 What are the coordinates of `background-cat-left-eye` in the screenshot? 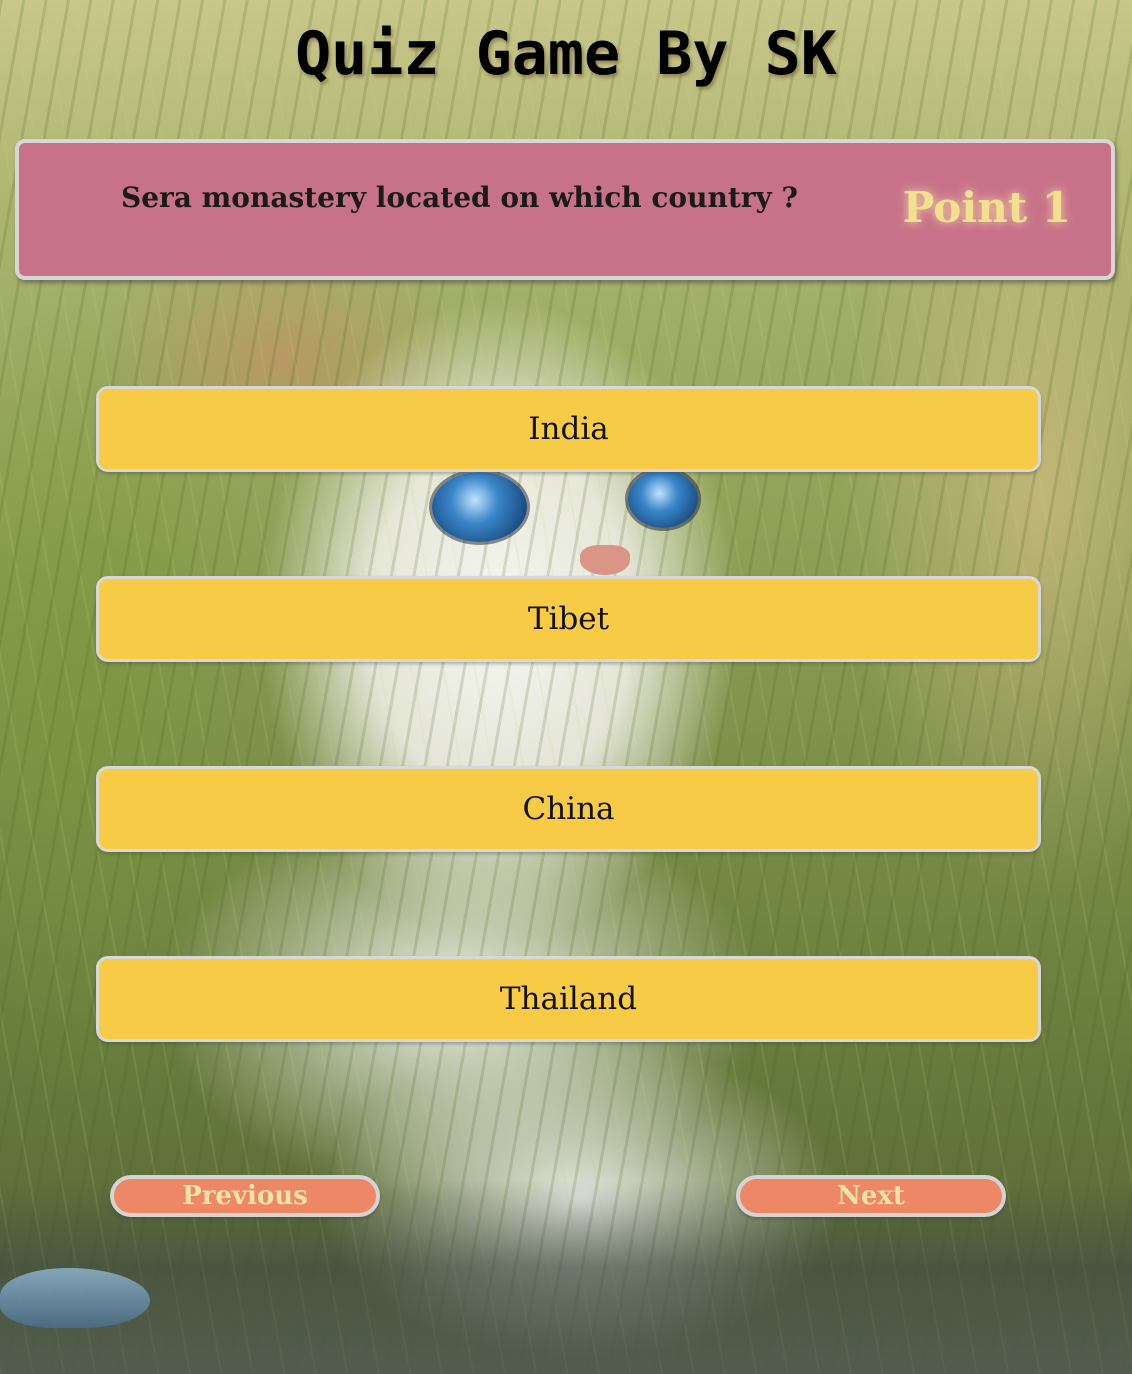 It's located at (479, 507).